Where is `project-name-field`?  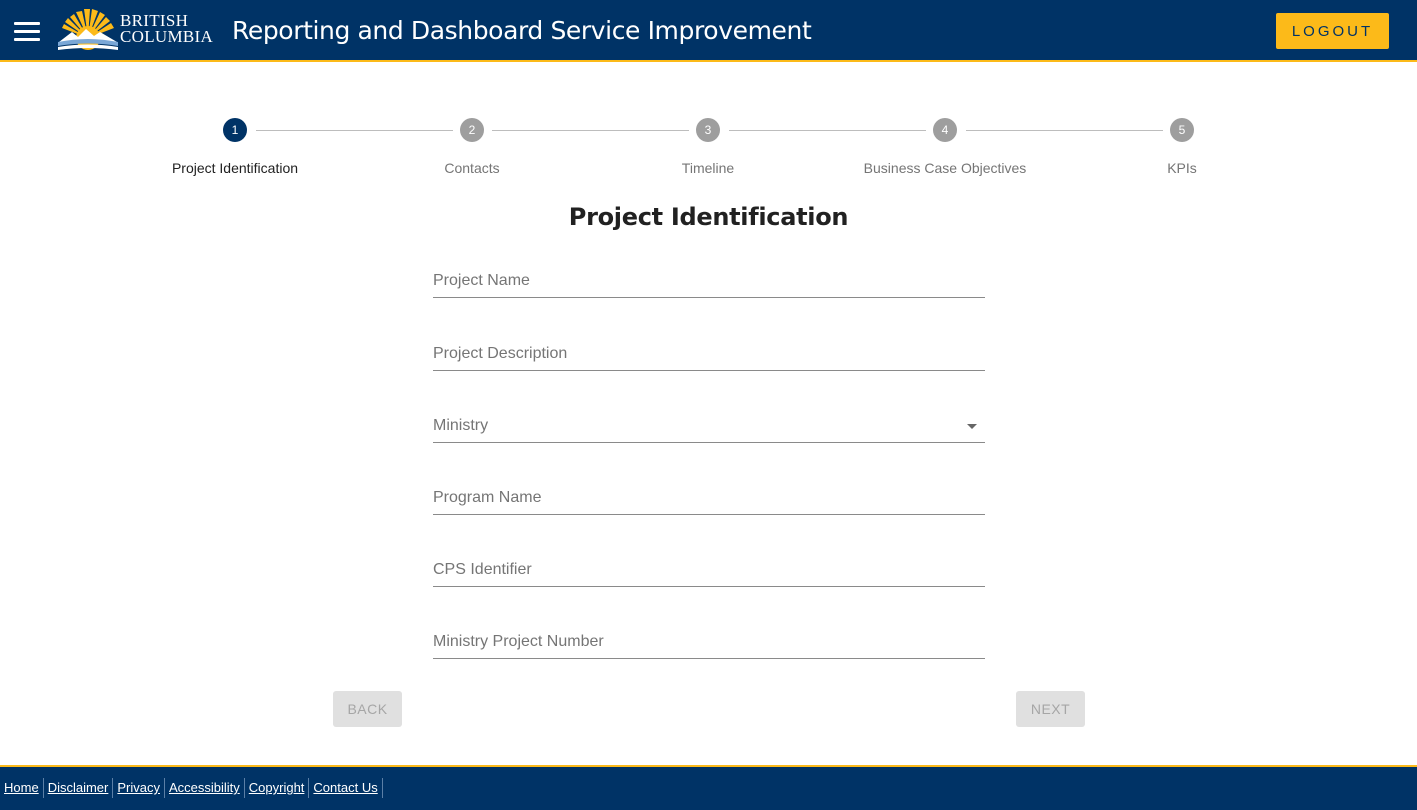 project-name-field is located at coordinates (709, 278).